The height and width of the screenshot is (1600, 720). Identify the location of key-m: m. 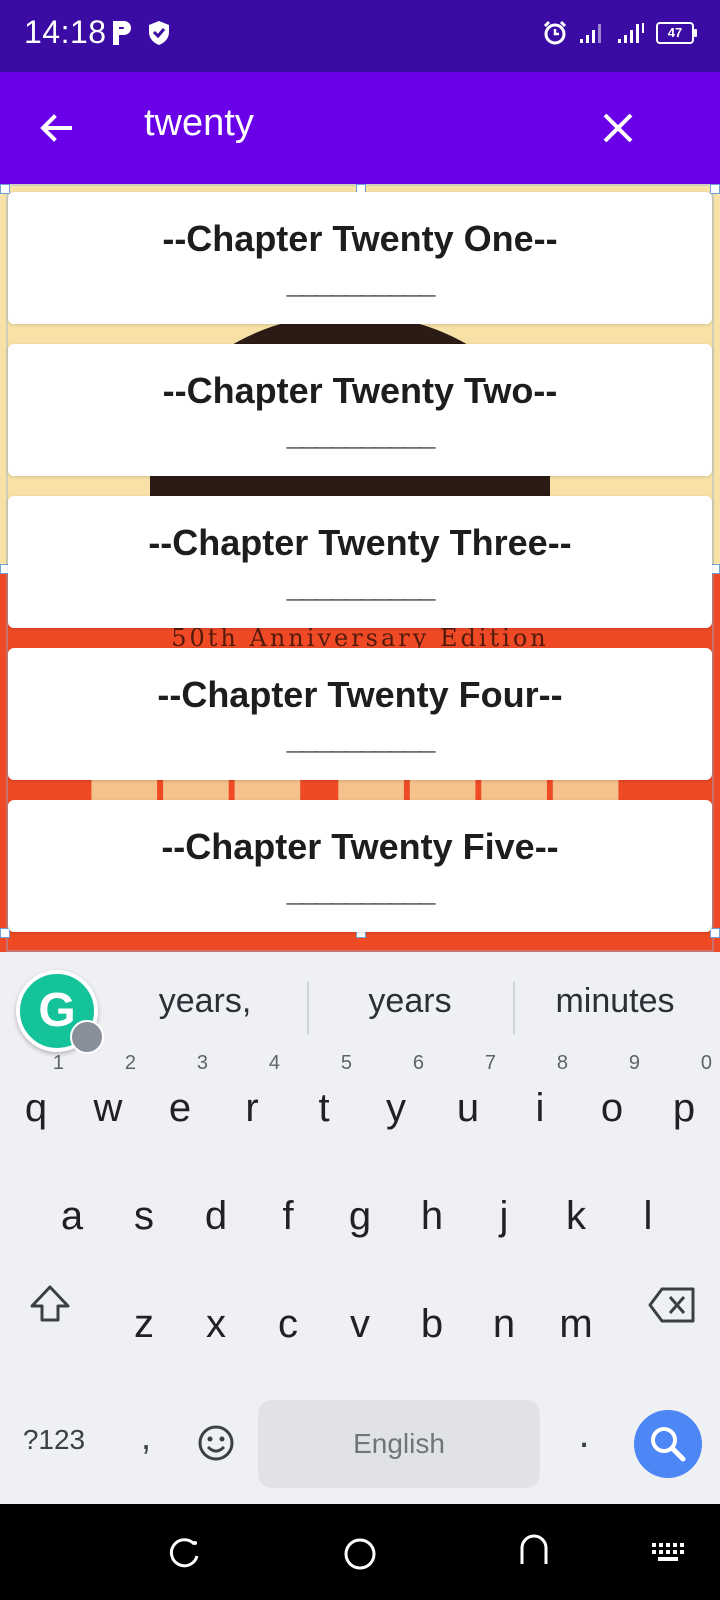
(576, 1314).